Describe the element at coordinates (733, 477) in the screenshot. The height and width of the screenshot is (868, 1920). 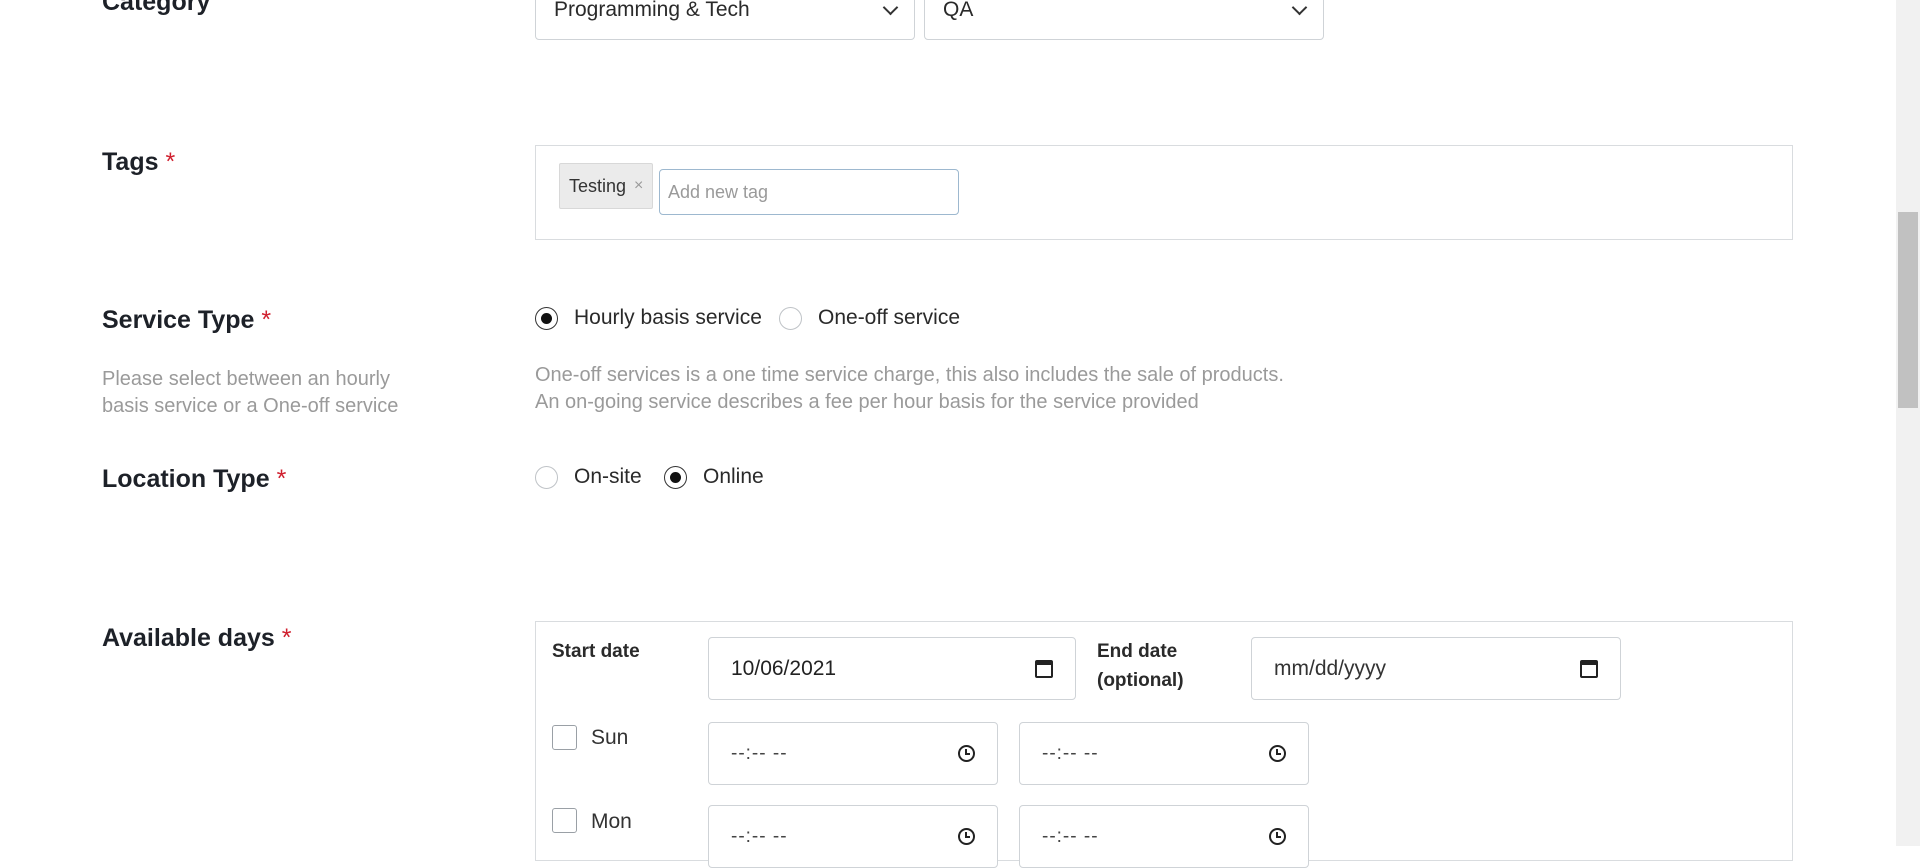
I see `radio-online-label: Online` at that location.